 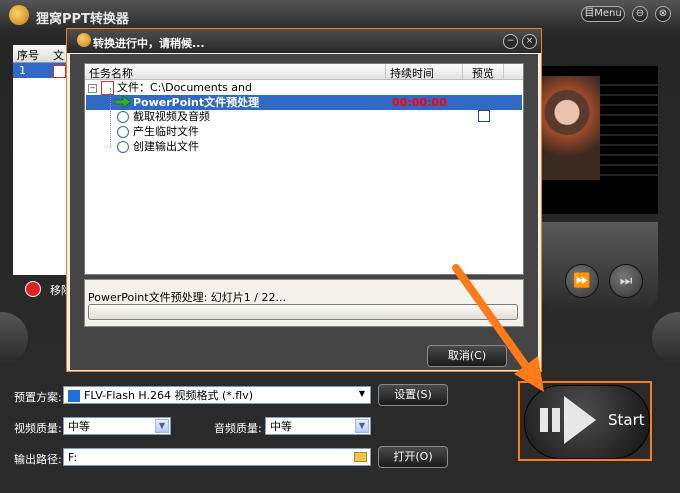 What do you see at coordinates (171, 116) in the screenshot?
I see `task-label: 截取视频及音频` at bounding box center [171, 116].